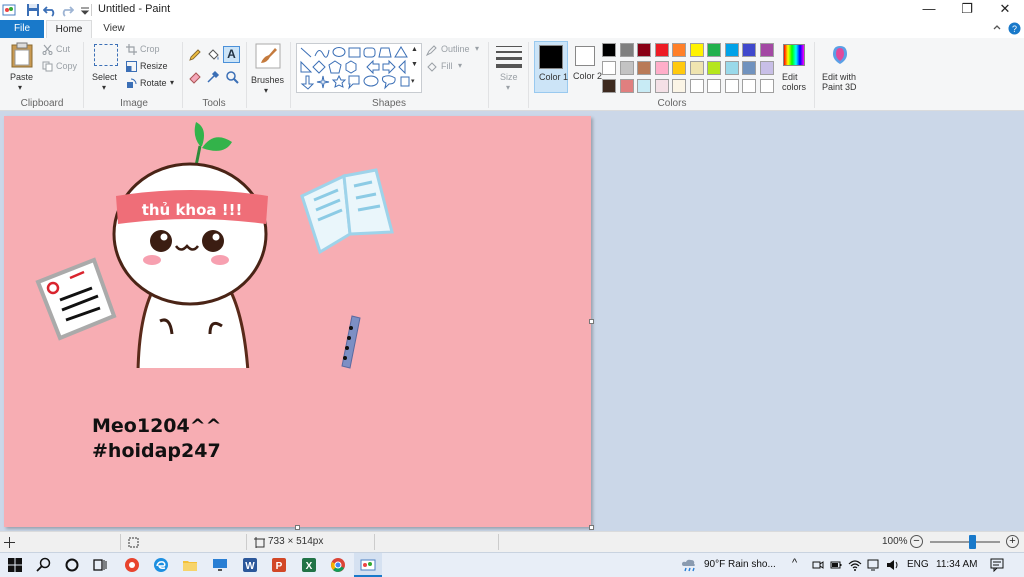  Describe the element at coordinates (929, 10) in the screenshot. I see `minimize-button: —` at that location.